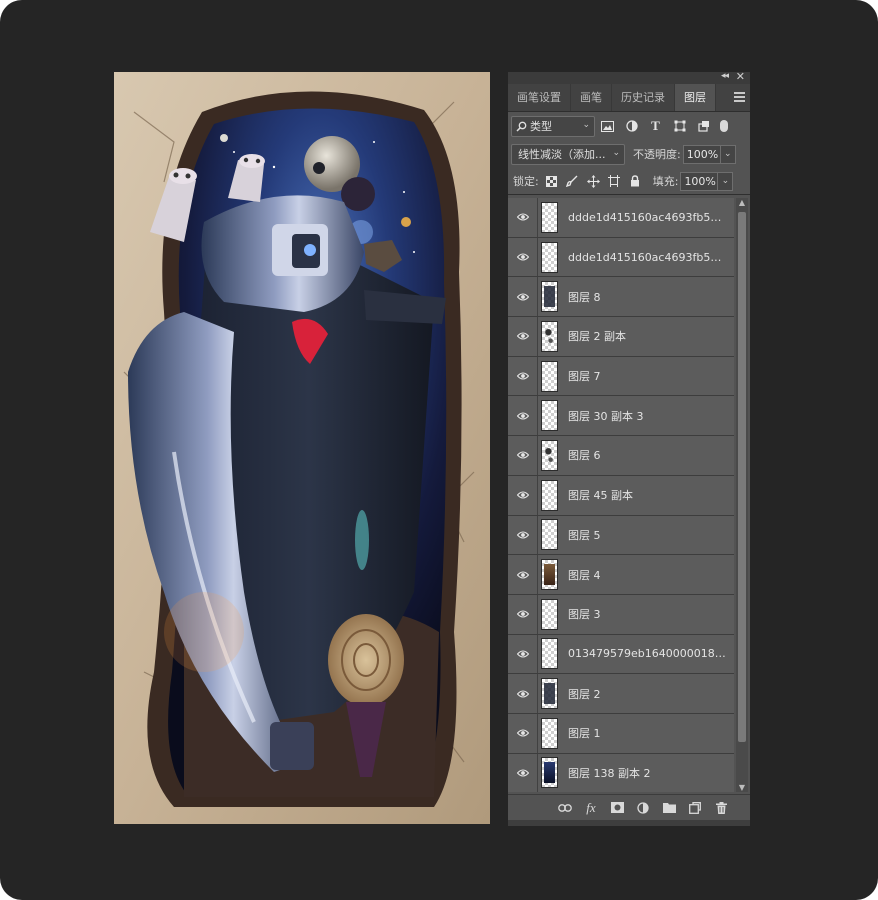 The image size is (878, 900). Describe the element at coordinates (669, 808) in the screenshot. I see `new-group-folder-icon` at that location.